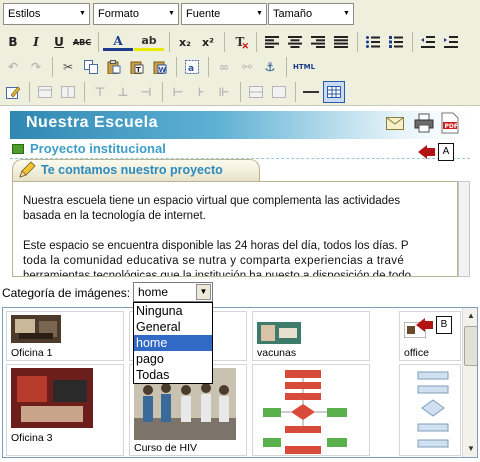  Describe the element at coordinates (146, 92) in the screenshot. I see `delete-row-icon: ⊣` at that location.